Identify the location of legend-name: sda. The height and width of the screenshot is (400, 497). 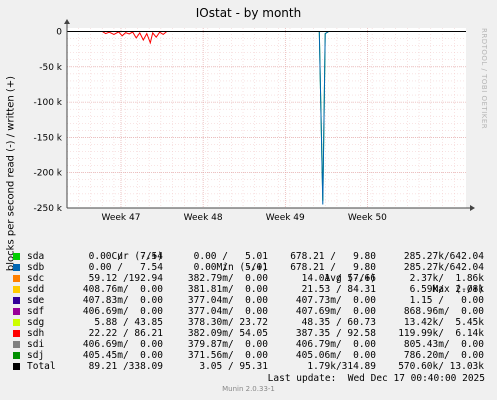
(36, 256).